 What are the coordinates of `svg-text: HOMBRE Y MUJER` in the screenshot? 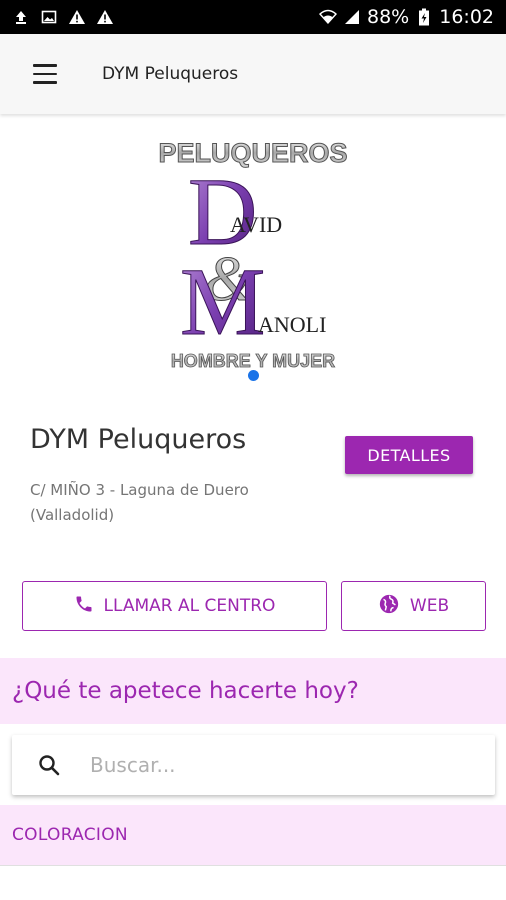 It's located at (253, 361).